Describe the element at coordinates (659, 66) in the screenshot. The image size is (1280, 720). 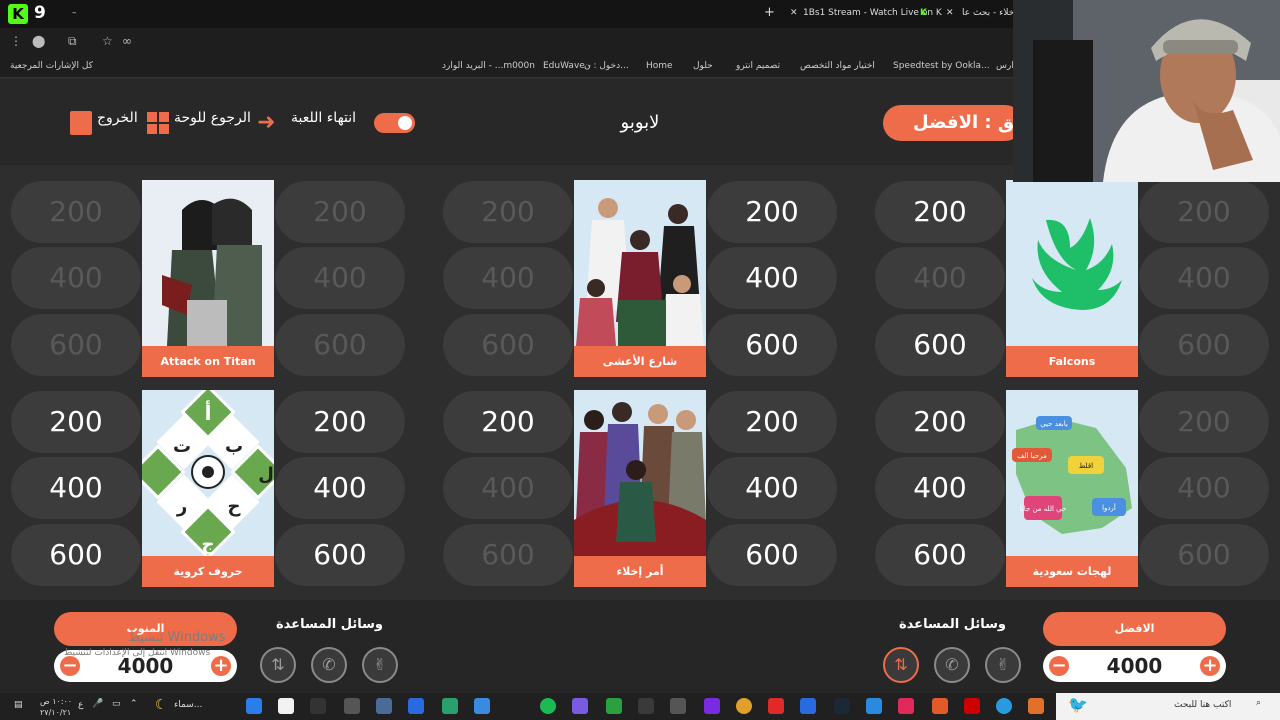
I see `bookmark-item: Home` at that location.